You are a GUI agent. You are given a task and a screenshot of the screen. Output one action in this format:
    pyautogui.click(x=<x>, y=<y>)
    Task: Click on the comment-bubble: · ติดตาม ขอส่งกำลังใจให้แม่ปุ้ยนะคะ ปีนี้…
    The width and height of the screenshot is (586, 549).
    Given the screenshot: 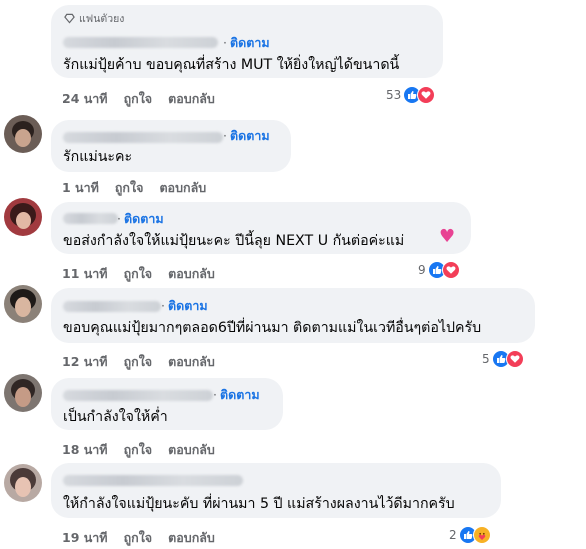 What is the action you would take?
    pyautogui.click(x=261, y=228)
    